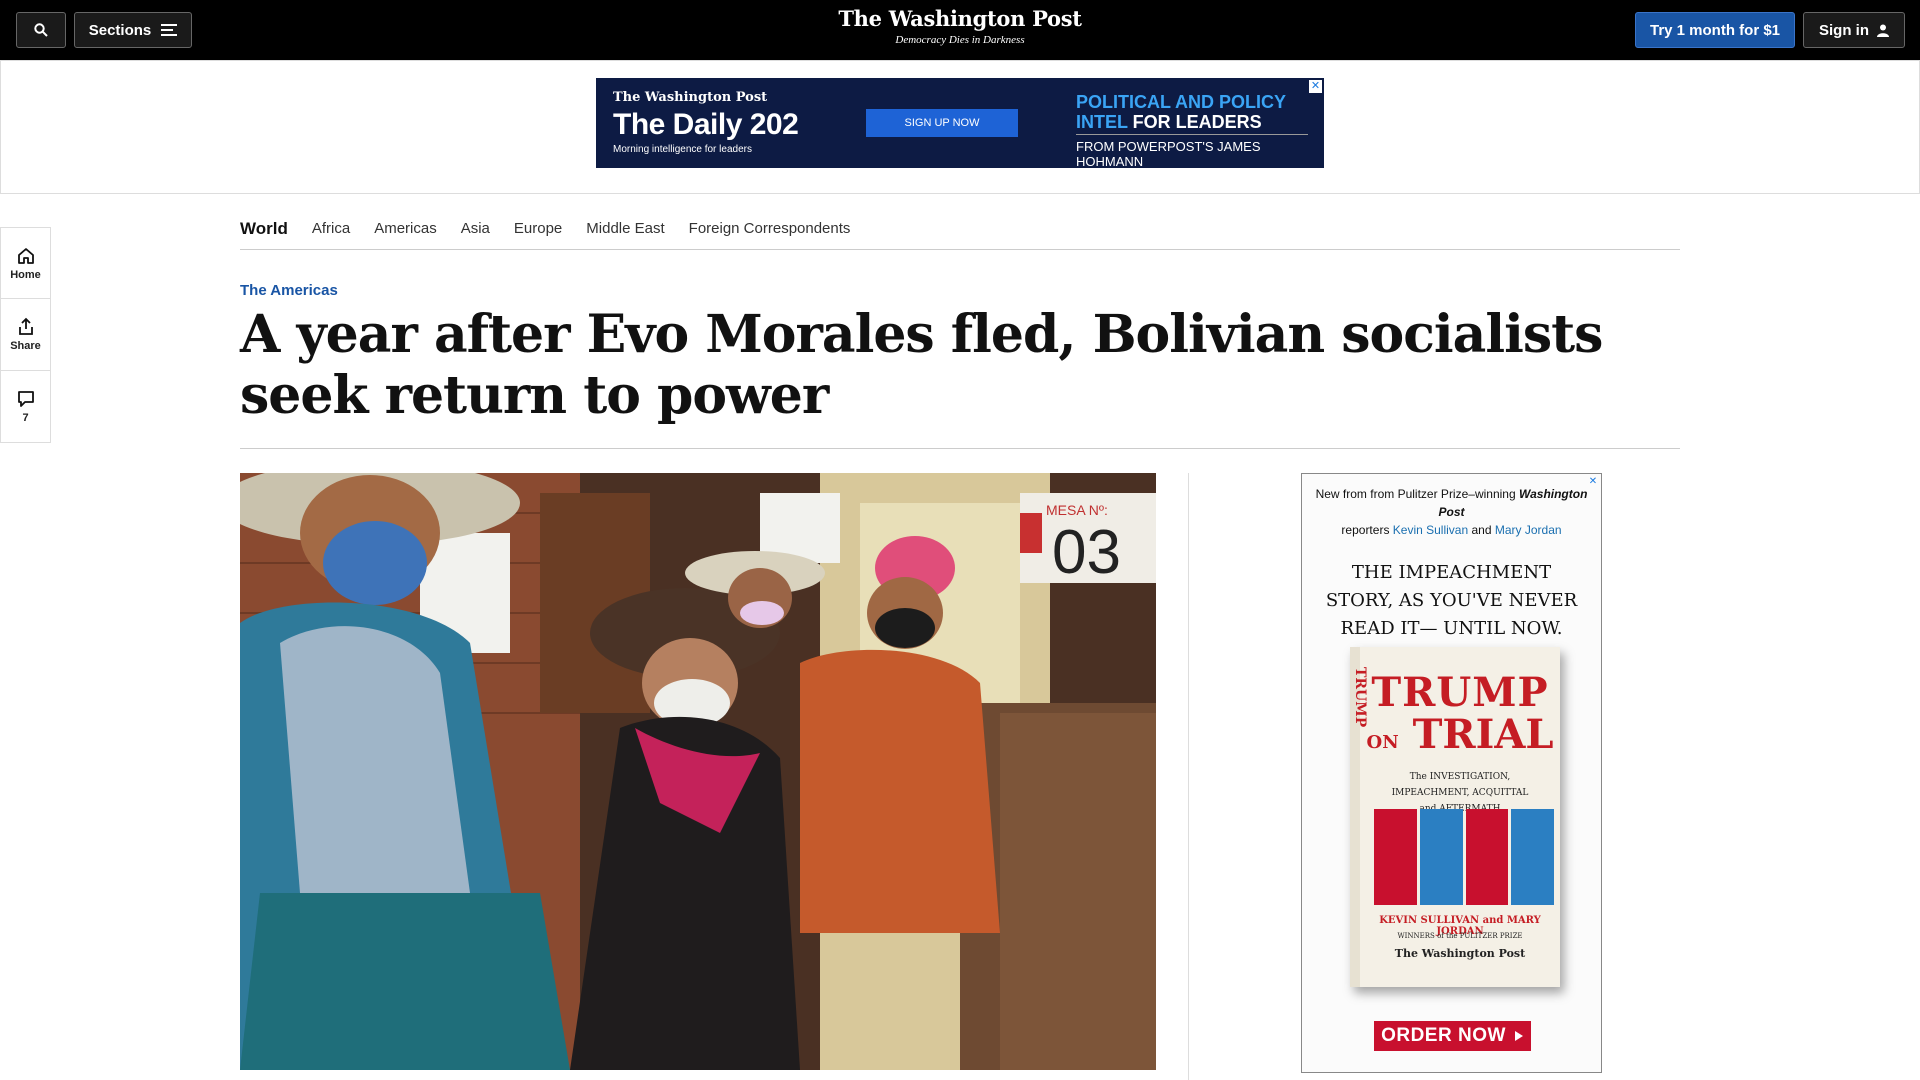  I want to click on ad-right-line2: INTEL FOR LEADERS, so click(1181, 122).